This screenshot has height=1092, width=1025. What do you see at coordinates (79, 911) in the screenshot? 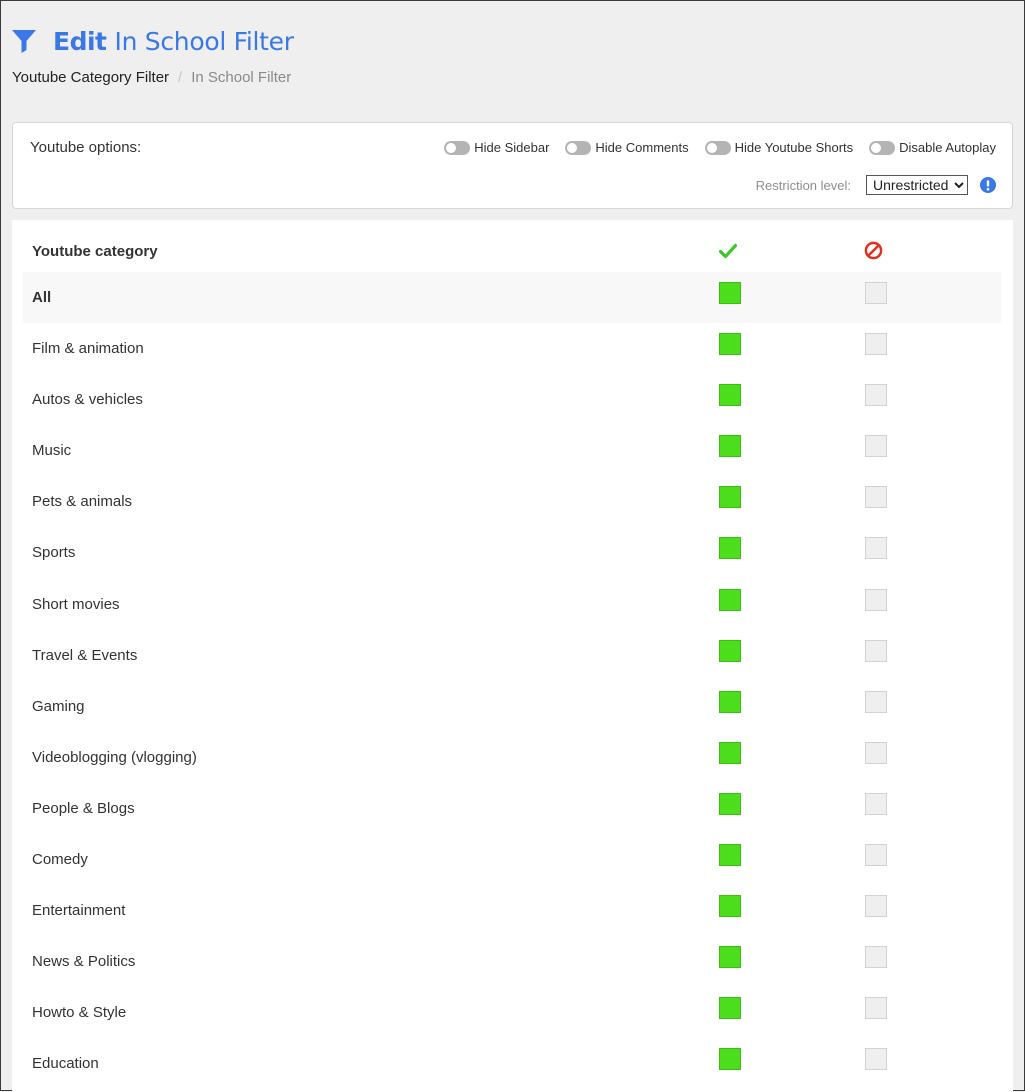
I see `category-label: Entertainment` at bounding box center [79, 911].